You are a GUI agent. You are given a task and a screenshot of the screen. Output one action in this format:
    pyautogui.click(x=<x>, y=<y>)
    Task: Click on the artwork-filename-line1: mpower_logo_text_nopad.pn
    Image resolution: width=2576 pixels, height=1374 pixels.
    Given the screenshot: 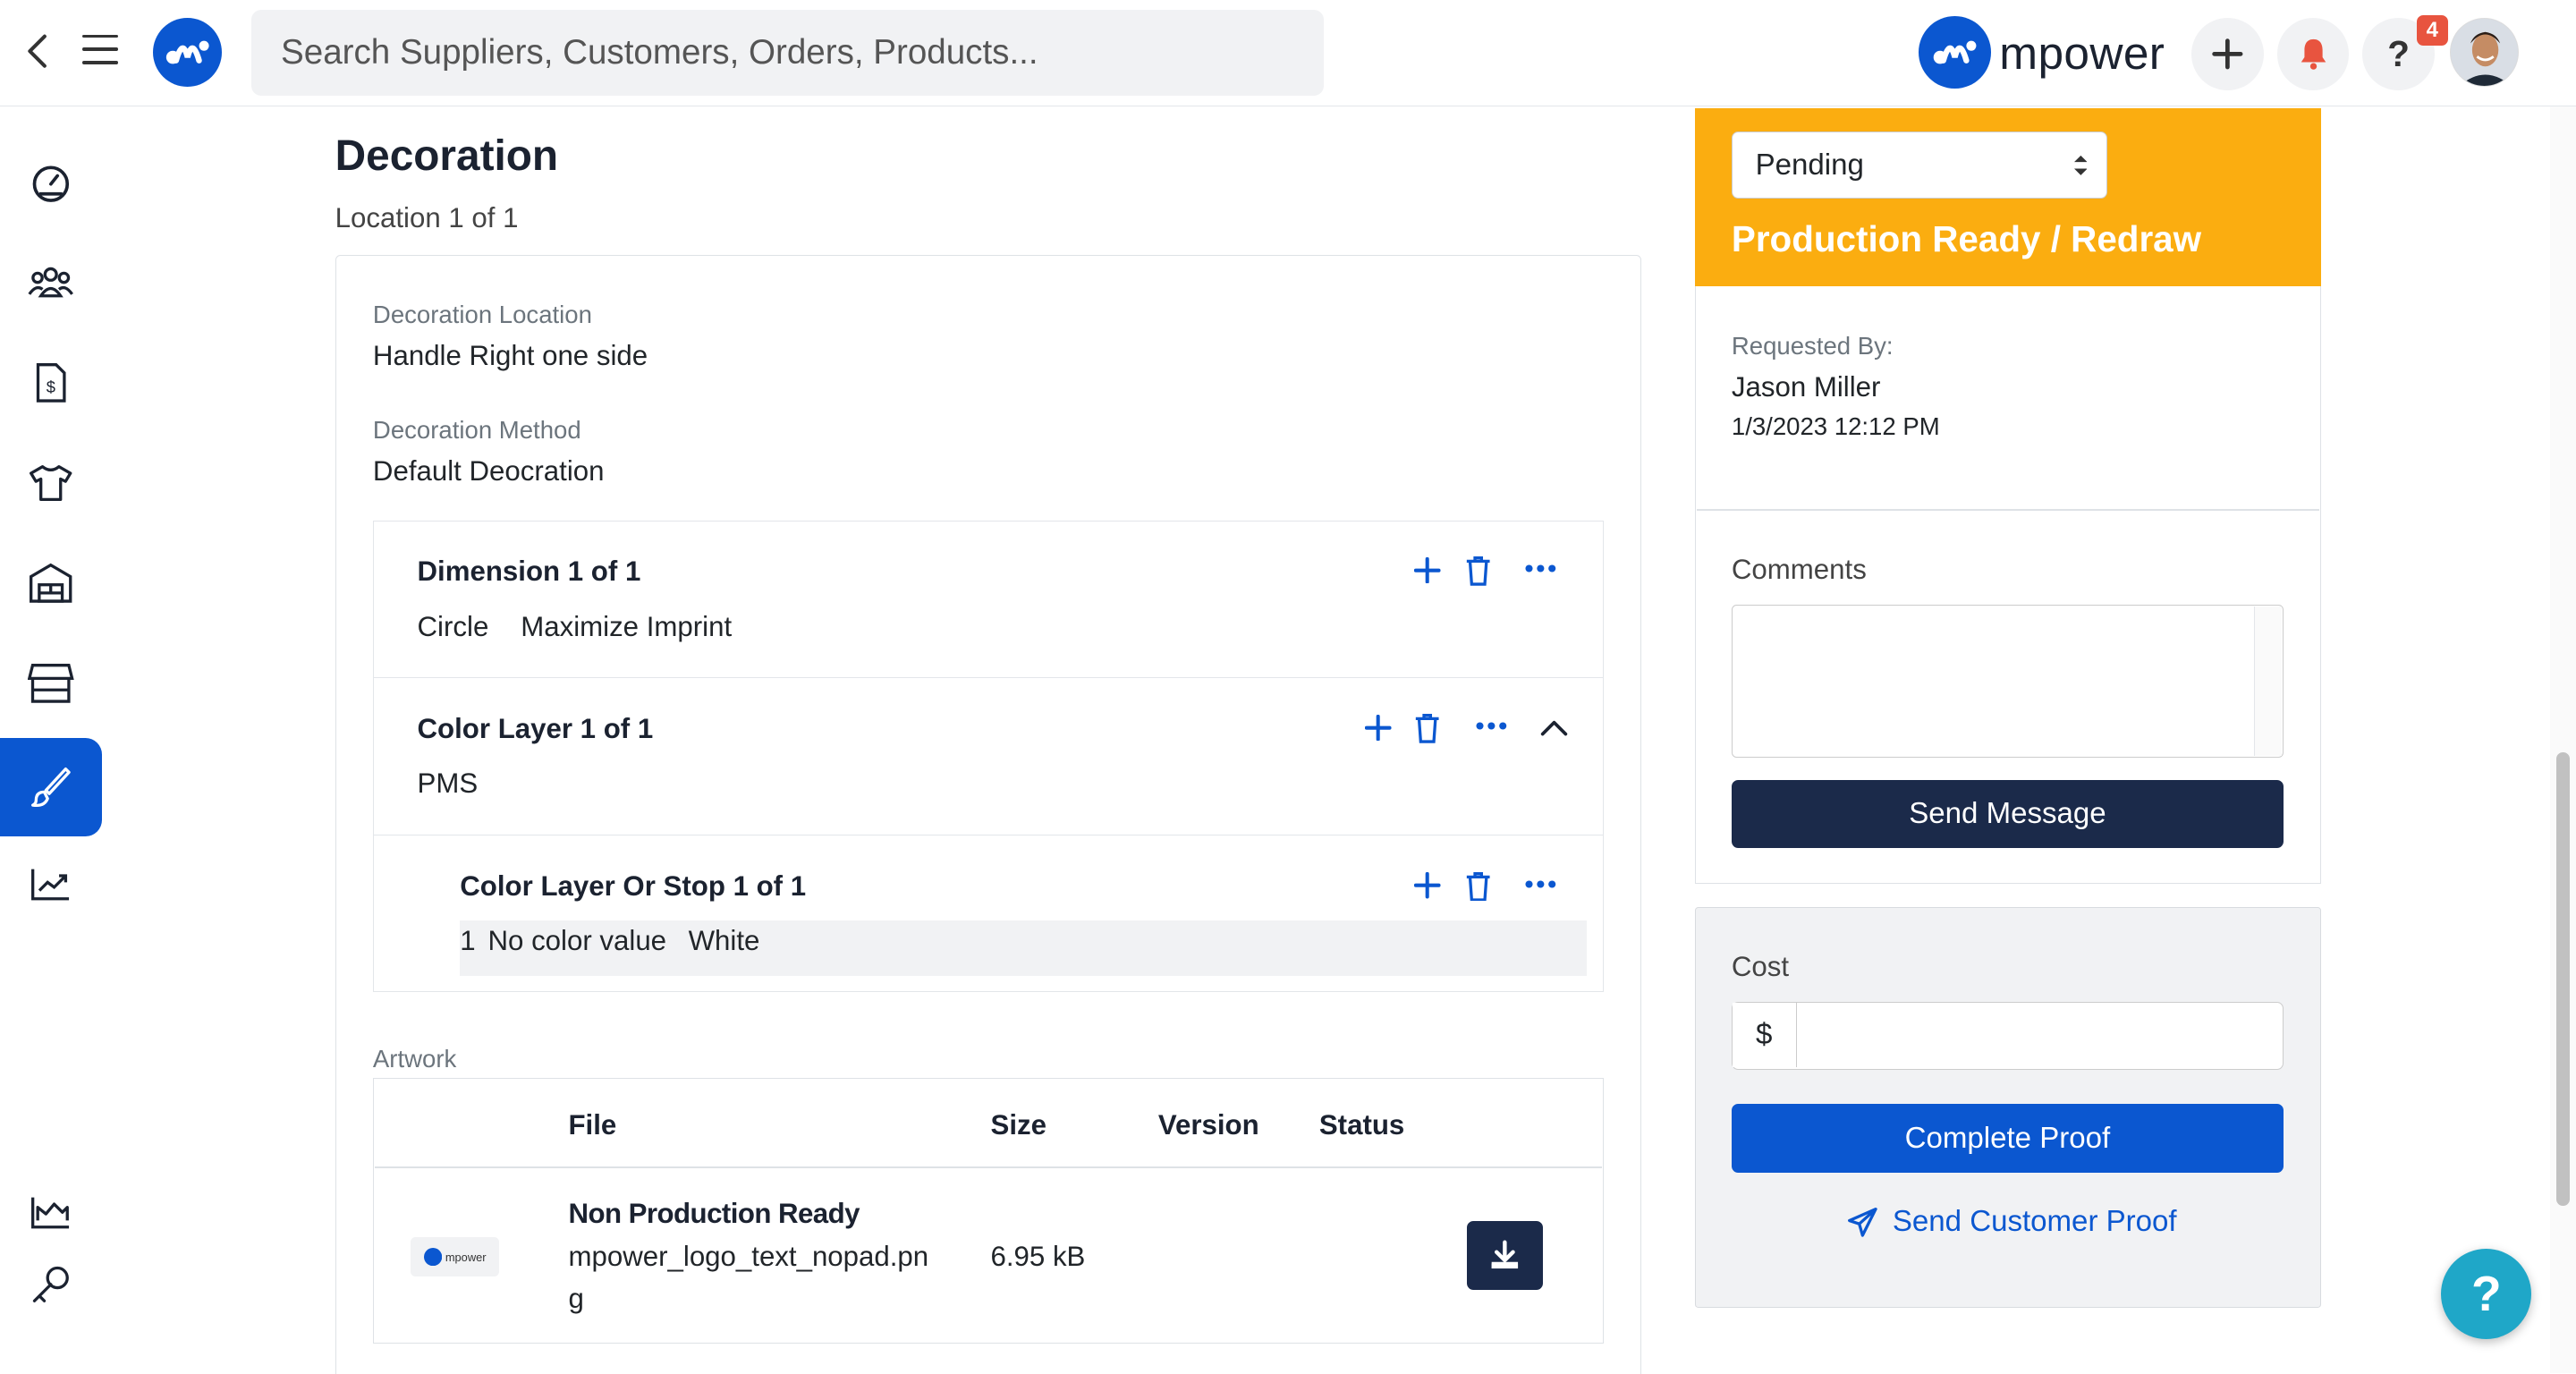 What is the action you would take?
    pyautogui.click(x=748, y=1256)
    